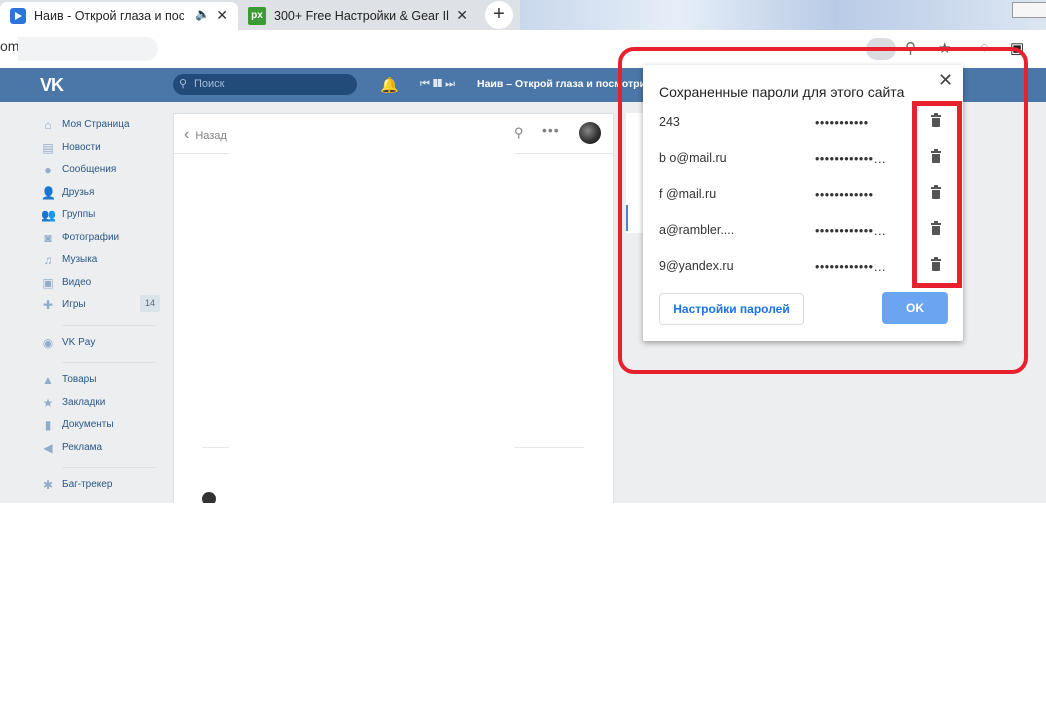 The height and width of the screenshot is (702, 1046). What do you see at coordinates (211, 136) in the screenshot?
I see `back-label: Назад` at bounding box center [211, 136].